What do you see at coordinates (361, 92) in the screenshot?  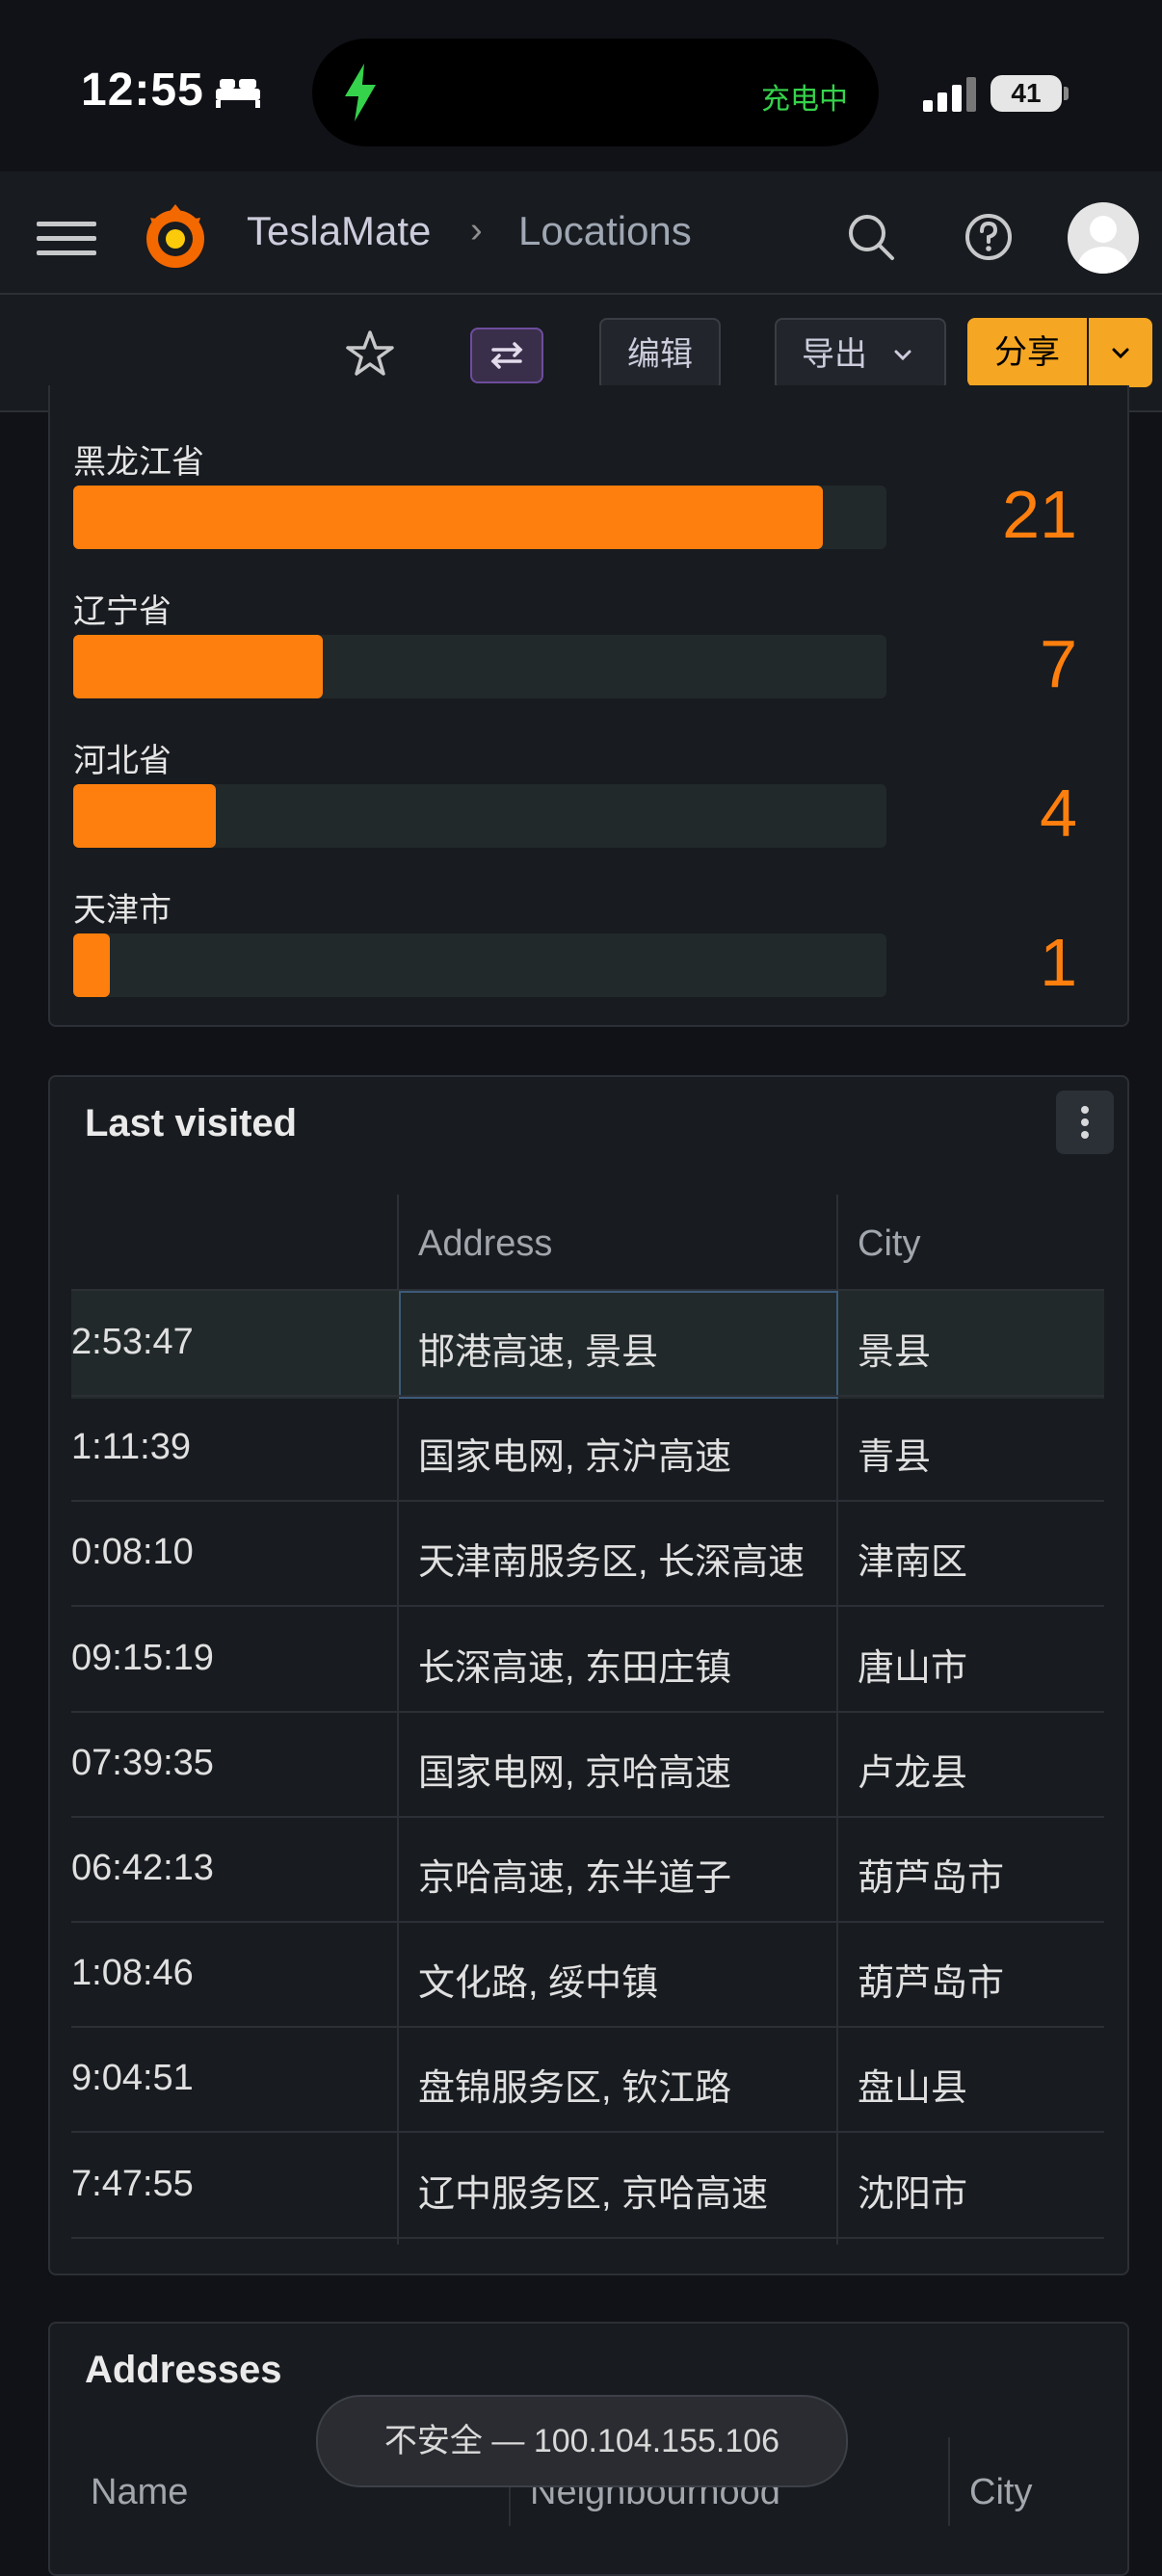 I see `charging-bolt-icon` at bounding box center [361, 92].